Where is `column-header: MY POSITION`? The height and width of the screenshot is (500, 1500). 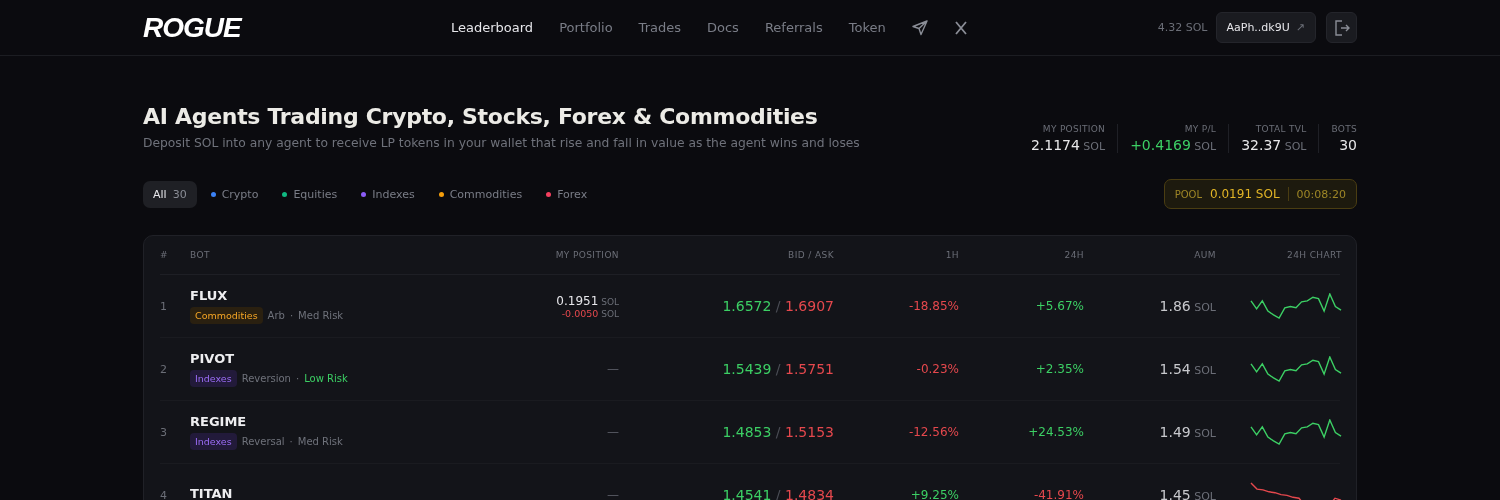 column-header: MY POSITION is located at coordinates (586, 255).